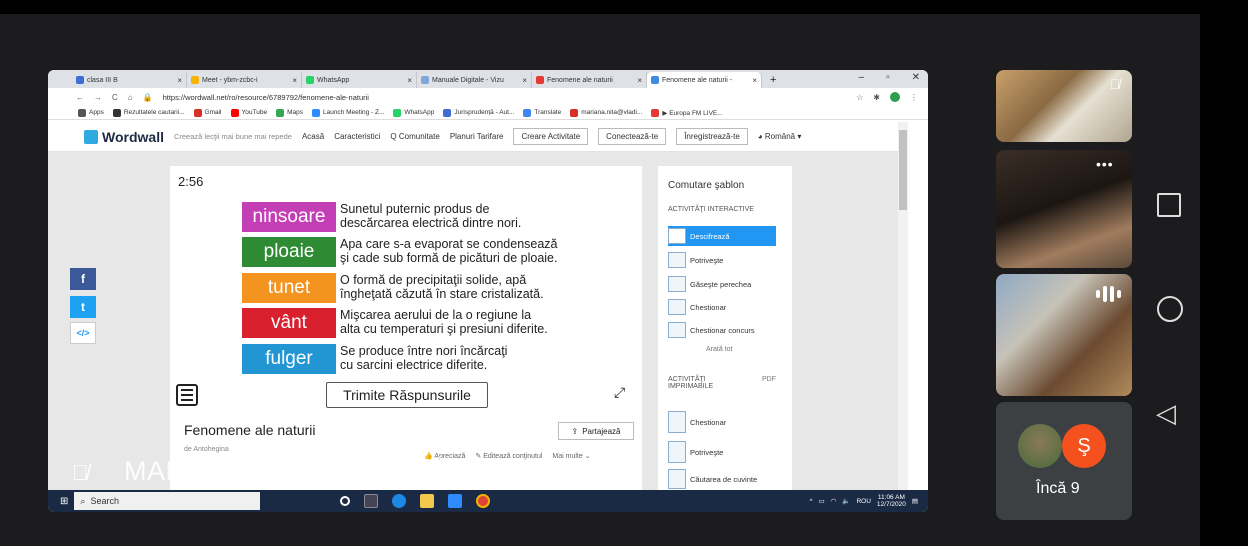  I want to click on participant-tile: 🎙̸, so click(1064, 106).